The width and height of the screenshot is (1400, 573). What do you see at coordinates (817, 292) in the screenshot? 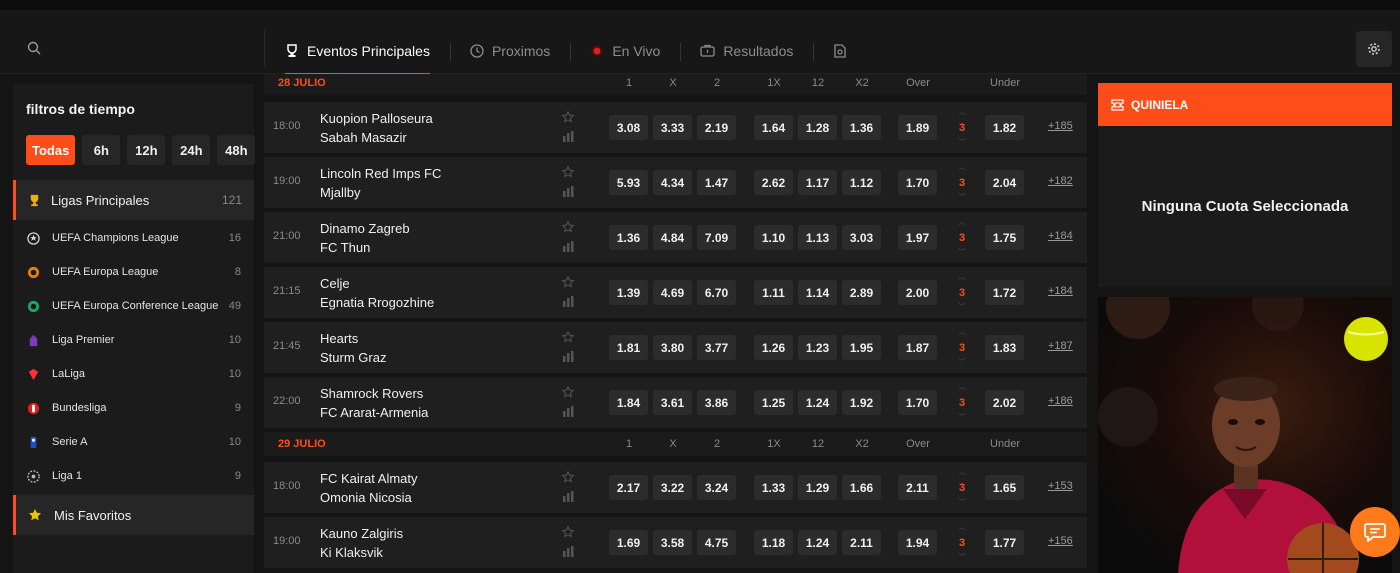
I see `odd-12: 1.14` at bounding box center [817, 292].